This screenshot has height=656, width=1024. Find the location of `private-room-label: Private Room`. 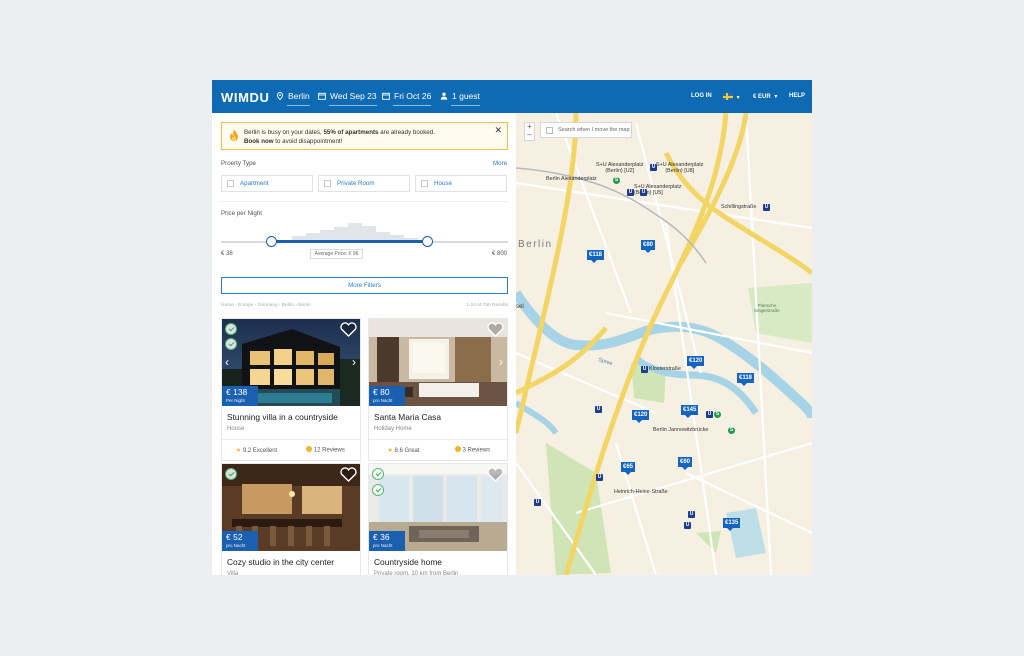

private-room-label: Private Room is located at coordinates (356, 183).